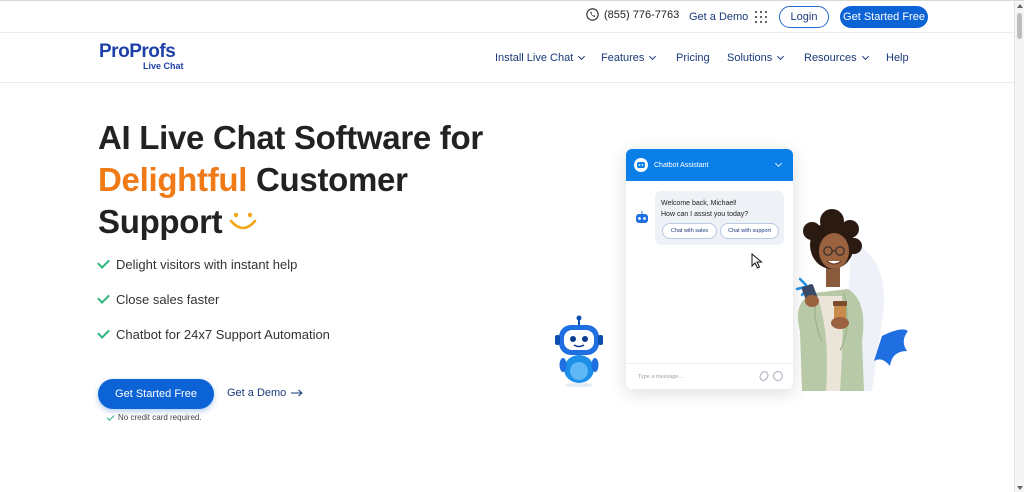  I want to click on no-credit-card-note: No credit card required., so click(154, 417).